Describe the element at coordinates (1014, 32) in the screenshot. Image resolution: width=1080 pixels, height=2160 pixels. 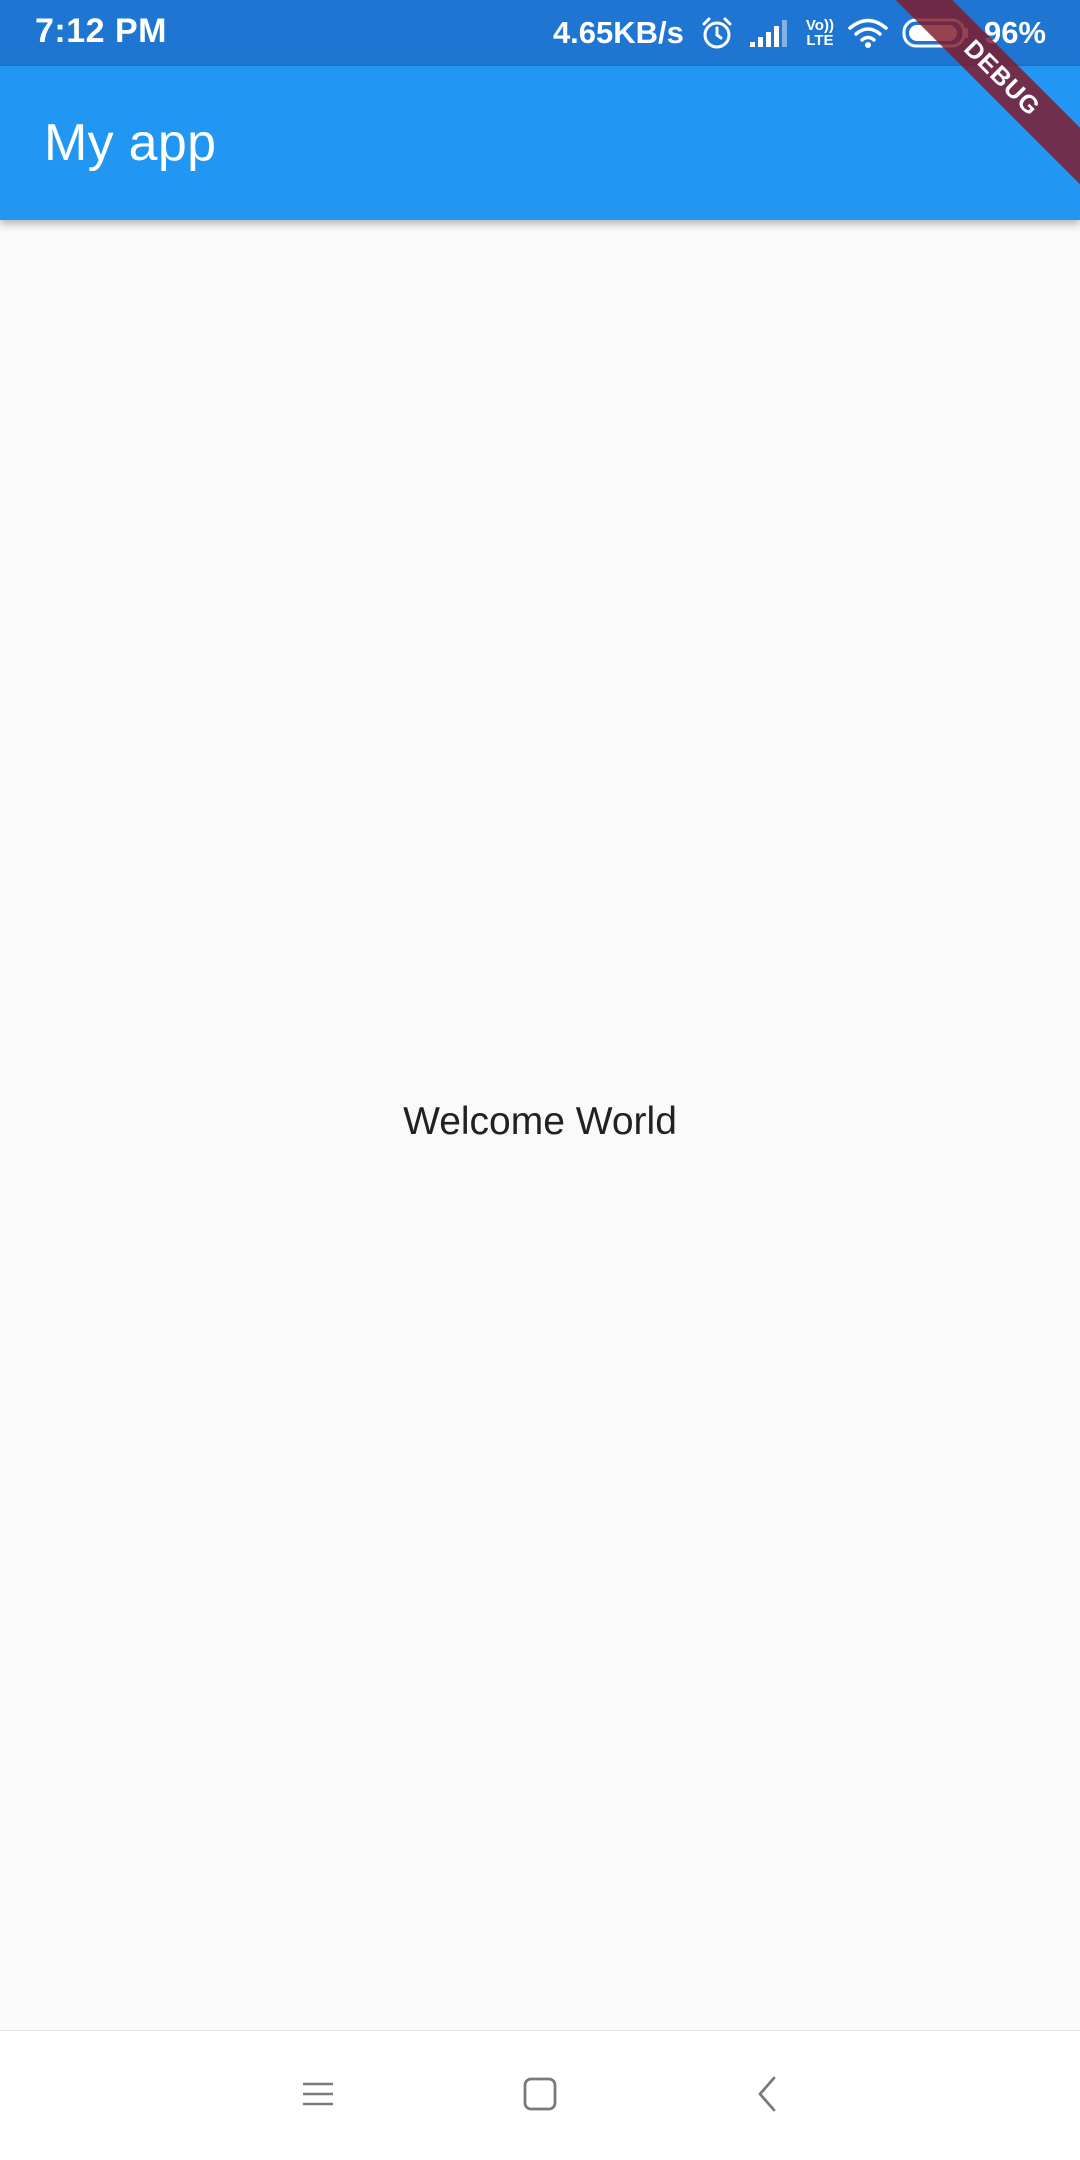
I see `battery-percent: 96%` at that location.